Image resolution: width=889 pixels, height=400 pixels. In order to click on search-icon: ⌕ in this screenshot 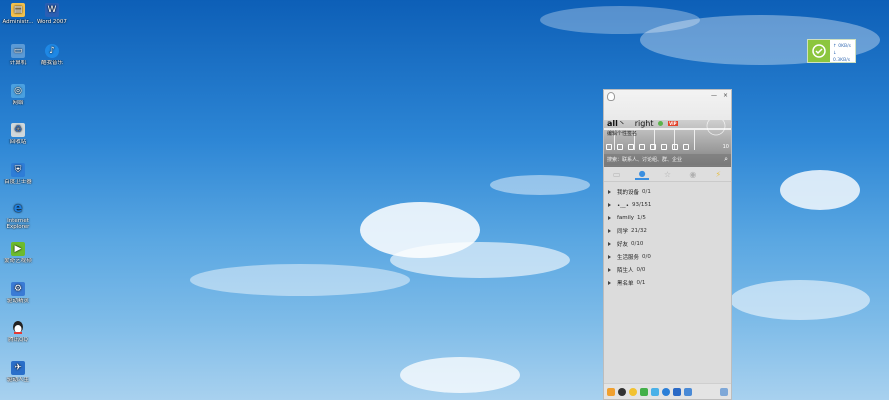, I will do `click(726, 159)`.